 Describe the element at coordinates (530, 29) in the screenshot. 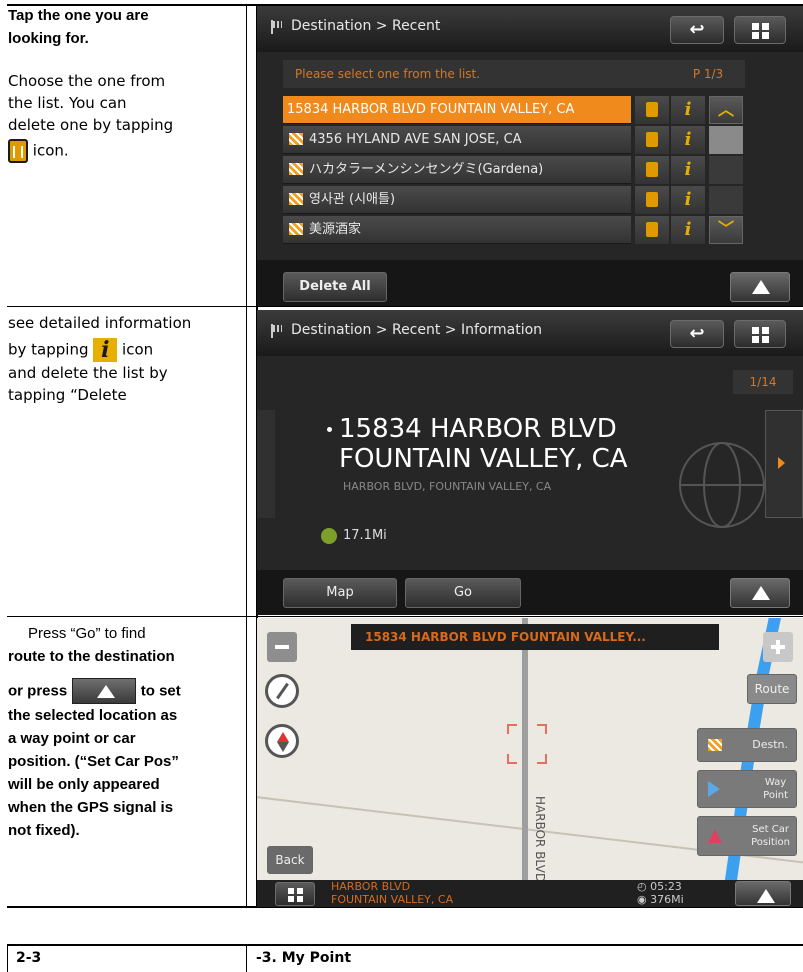

I see `screen-header: Destination > Recent` at that location.